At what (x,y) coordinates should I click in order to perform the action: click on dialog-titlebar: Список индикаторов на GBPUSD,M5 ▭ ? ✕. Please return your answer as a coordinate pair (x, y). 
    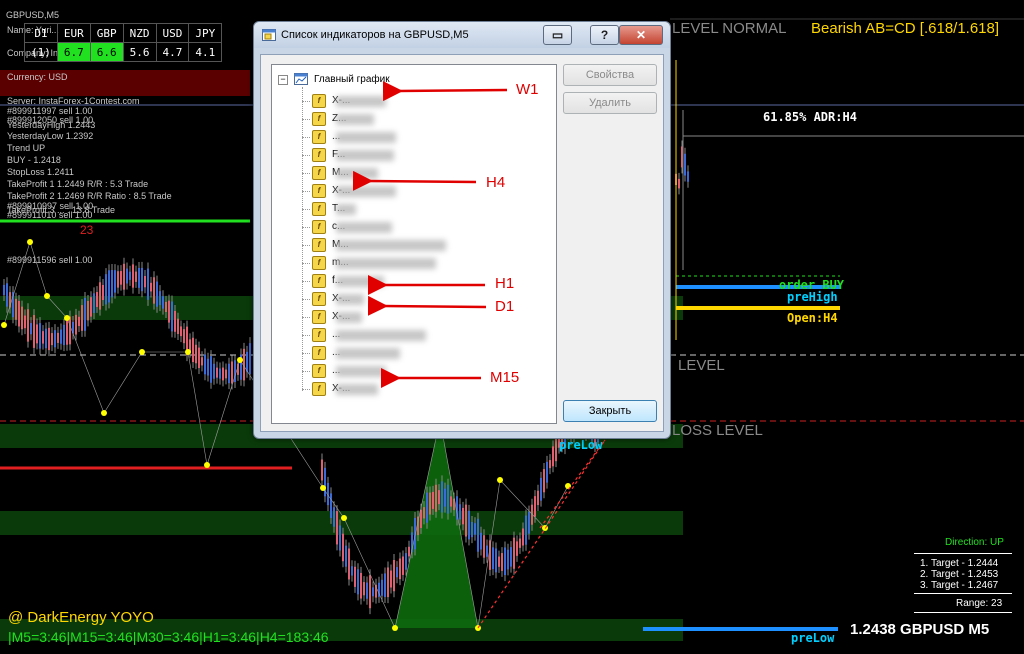
    Looking at the image, I should click on (462, 35).